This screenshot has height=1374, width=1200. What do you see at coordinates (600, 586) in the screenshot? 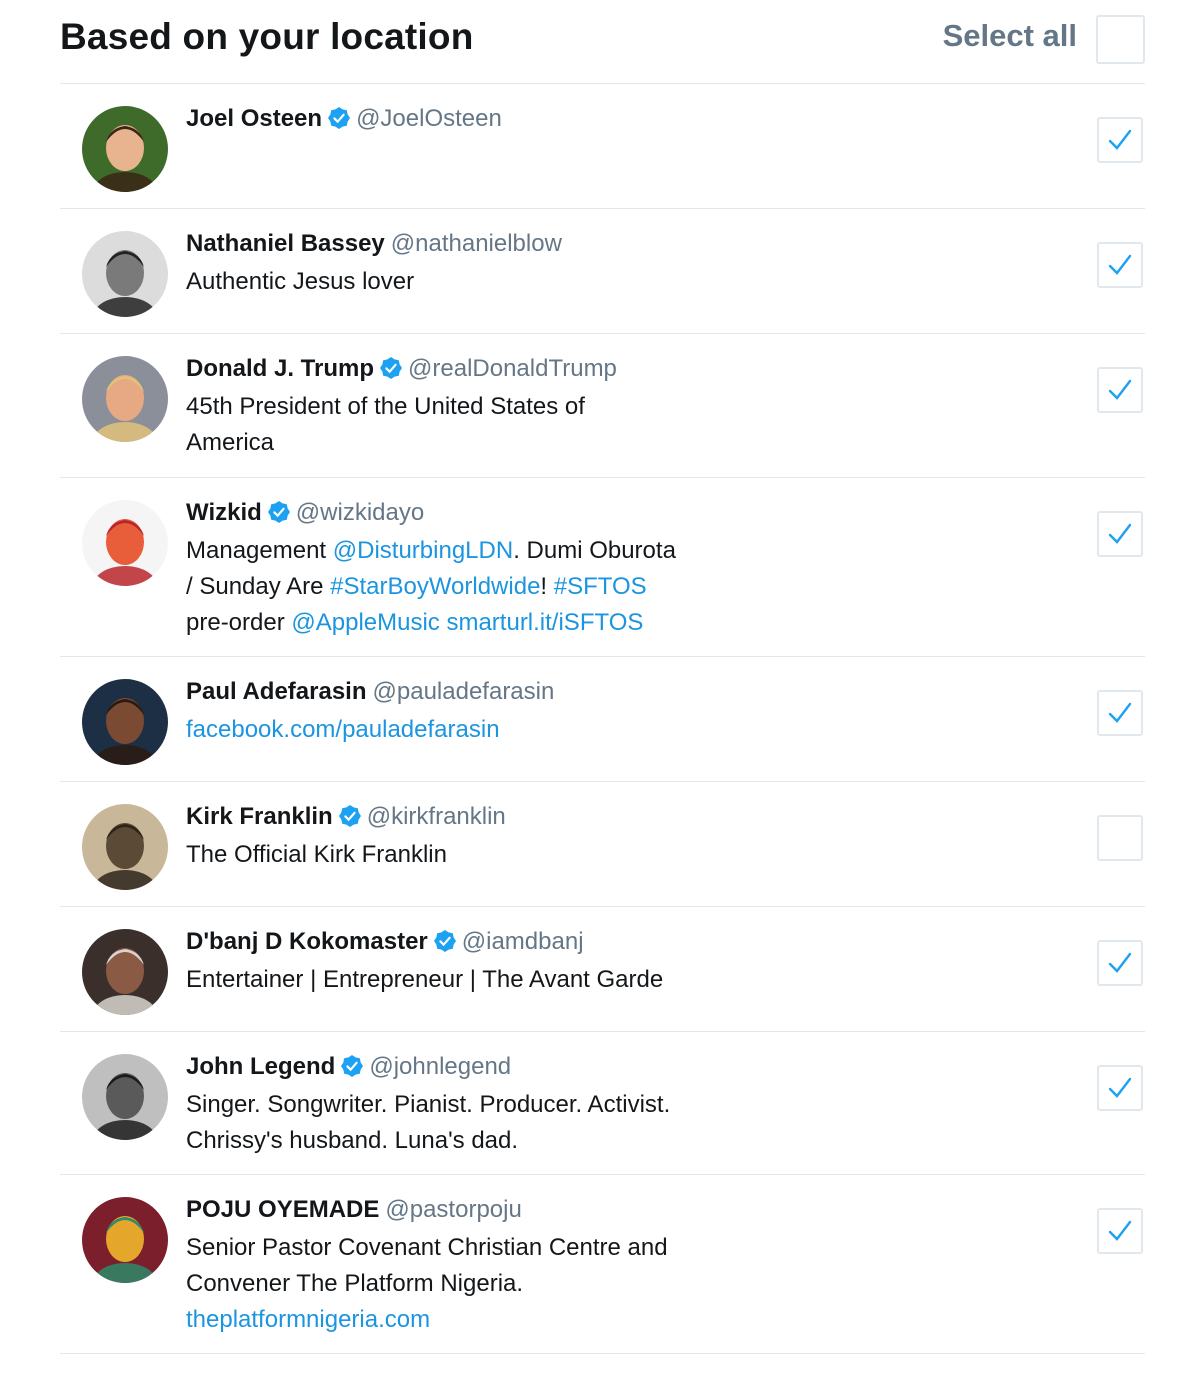
I see `bio-link: #SFTOS` at bounding box center [600, 586].